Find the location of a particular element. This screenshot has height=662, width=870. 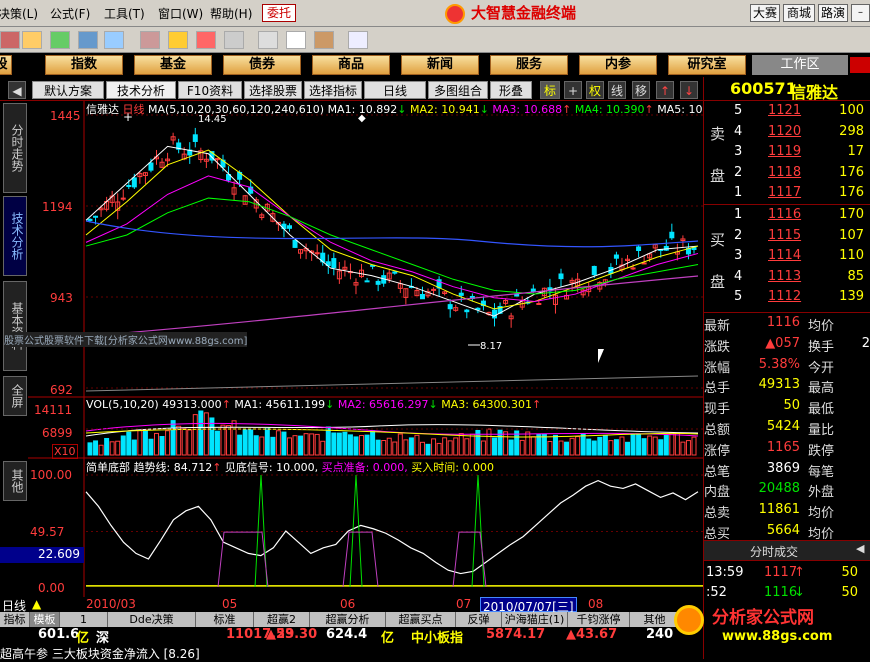

tab-select-indicator: 选择指标 is located at coordinates (333, 90).